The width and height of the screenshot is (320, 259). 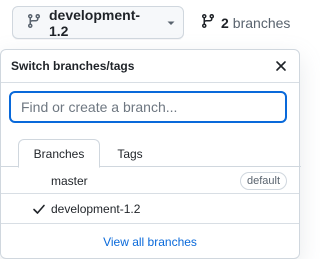 I want to click on view-all-branches-link: View all branches, so click(x=150, y=242).